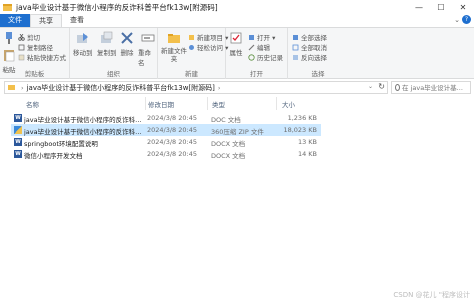 This screenshot has height=302, width=474. I want to click on paste-shortcut-button: 粘贴快捷方式, so click(42, 57).